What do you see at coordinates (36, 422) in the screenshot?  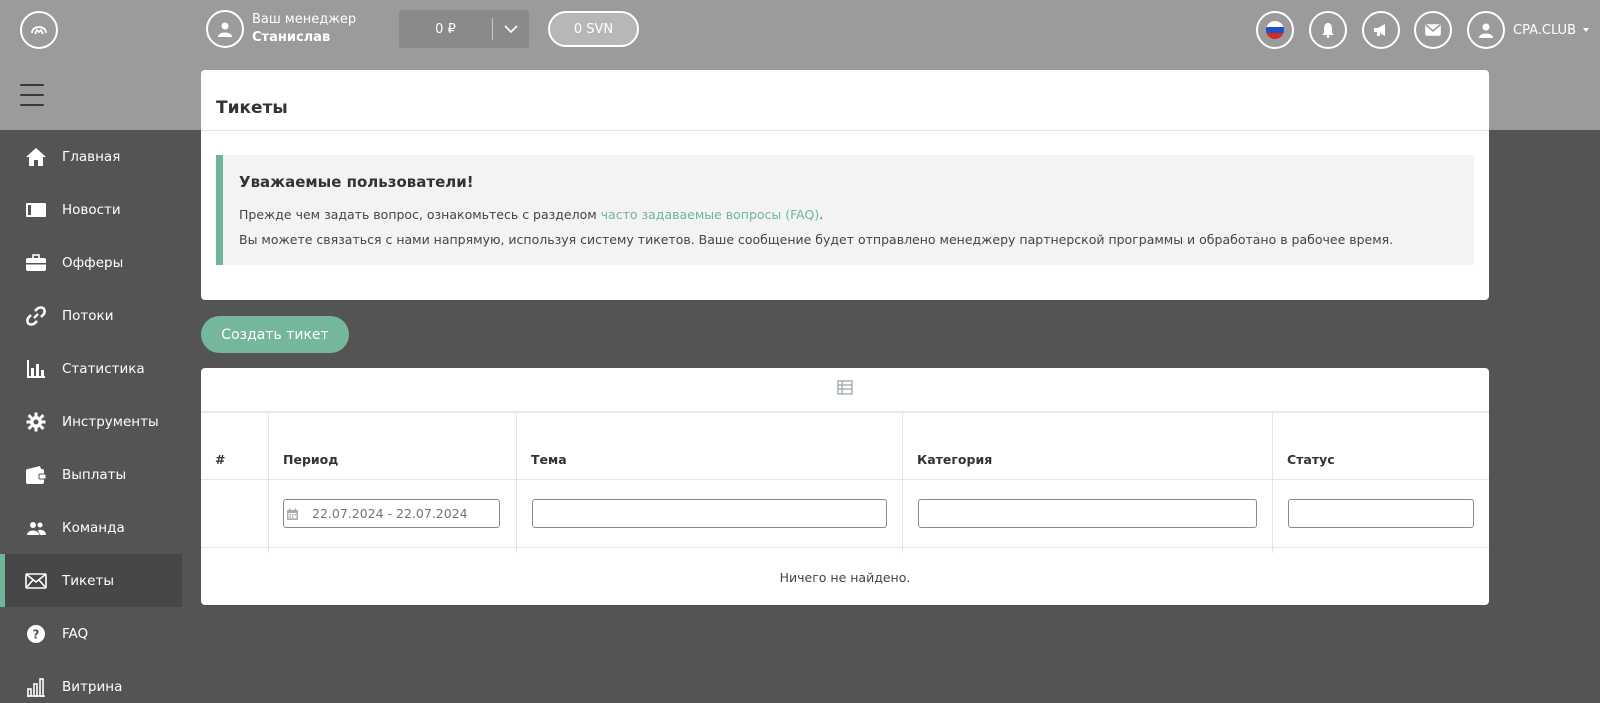 I see `gear-icon` at bounding box center [36, 422].